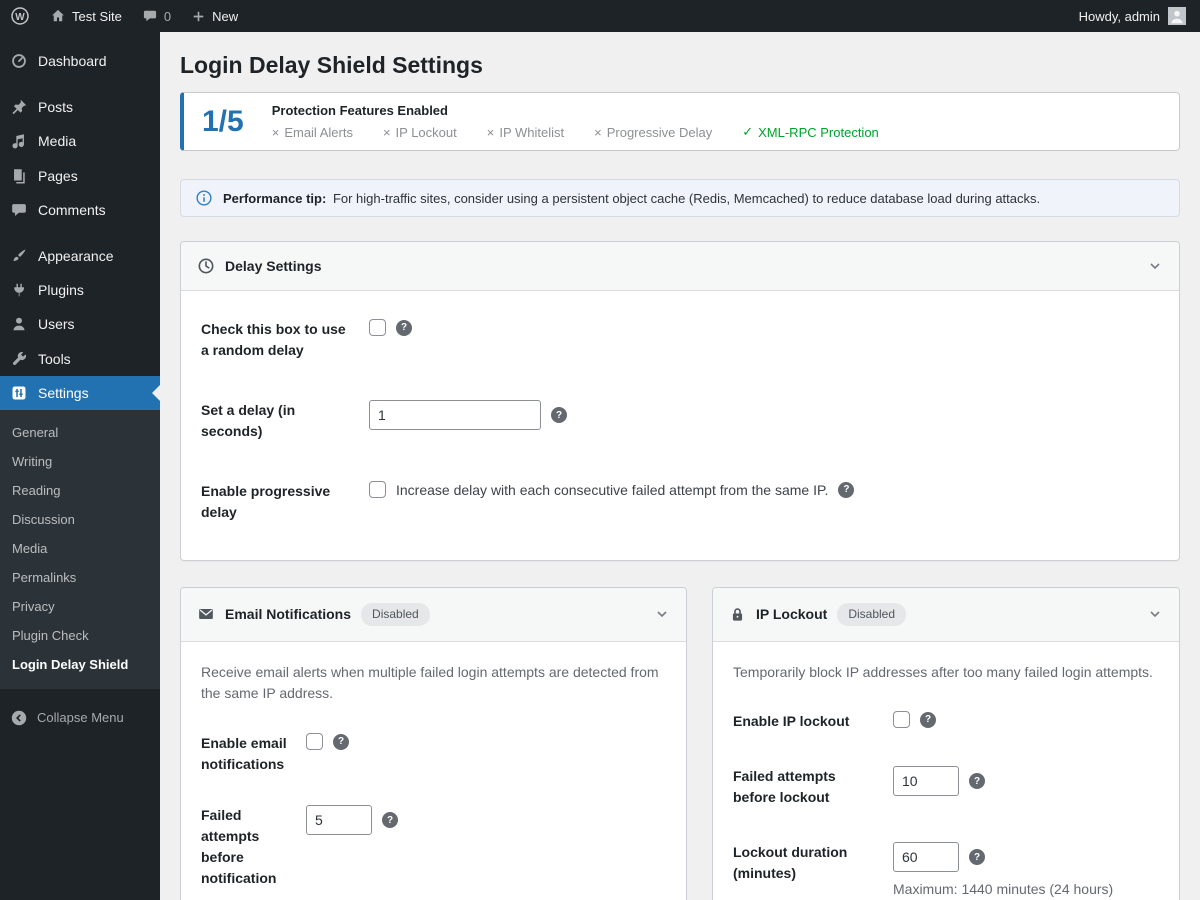 Image resolution: width=1200 pixels, height=900 pixels. What do you see at coordinates (56, 324) in the screenshot?
I see `sidebar-item-label: Users` at bounding box center [56, 324].